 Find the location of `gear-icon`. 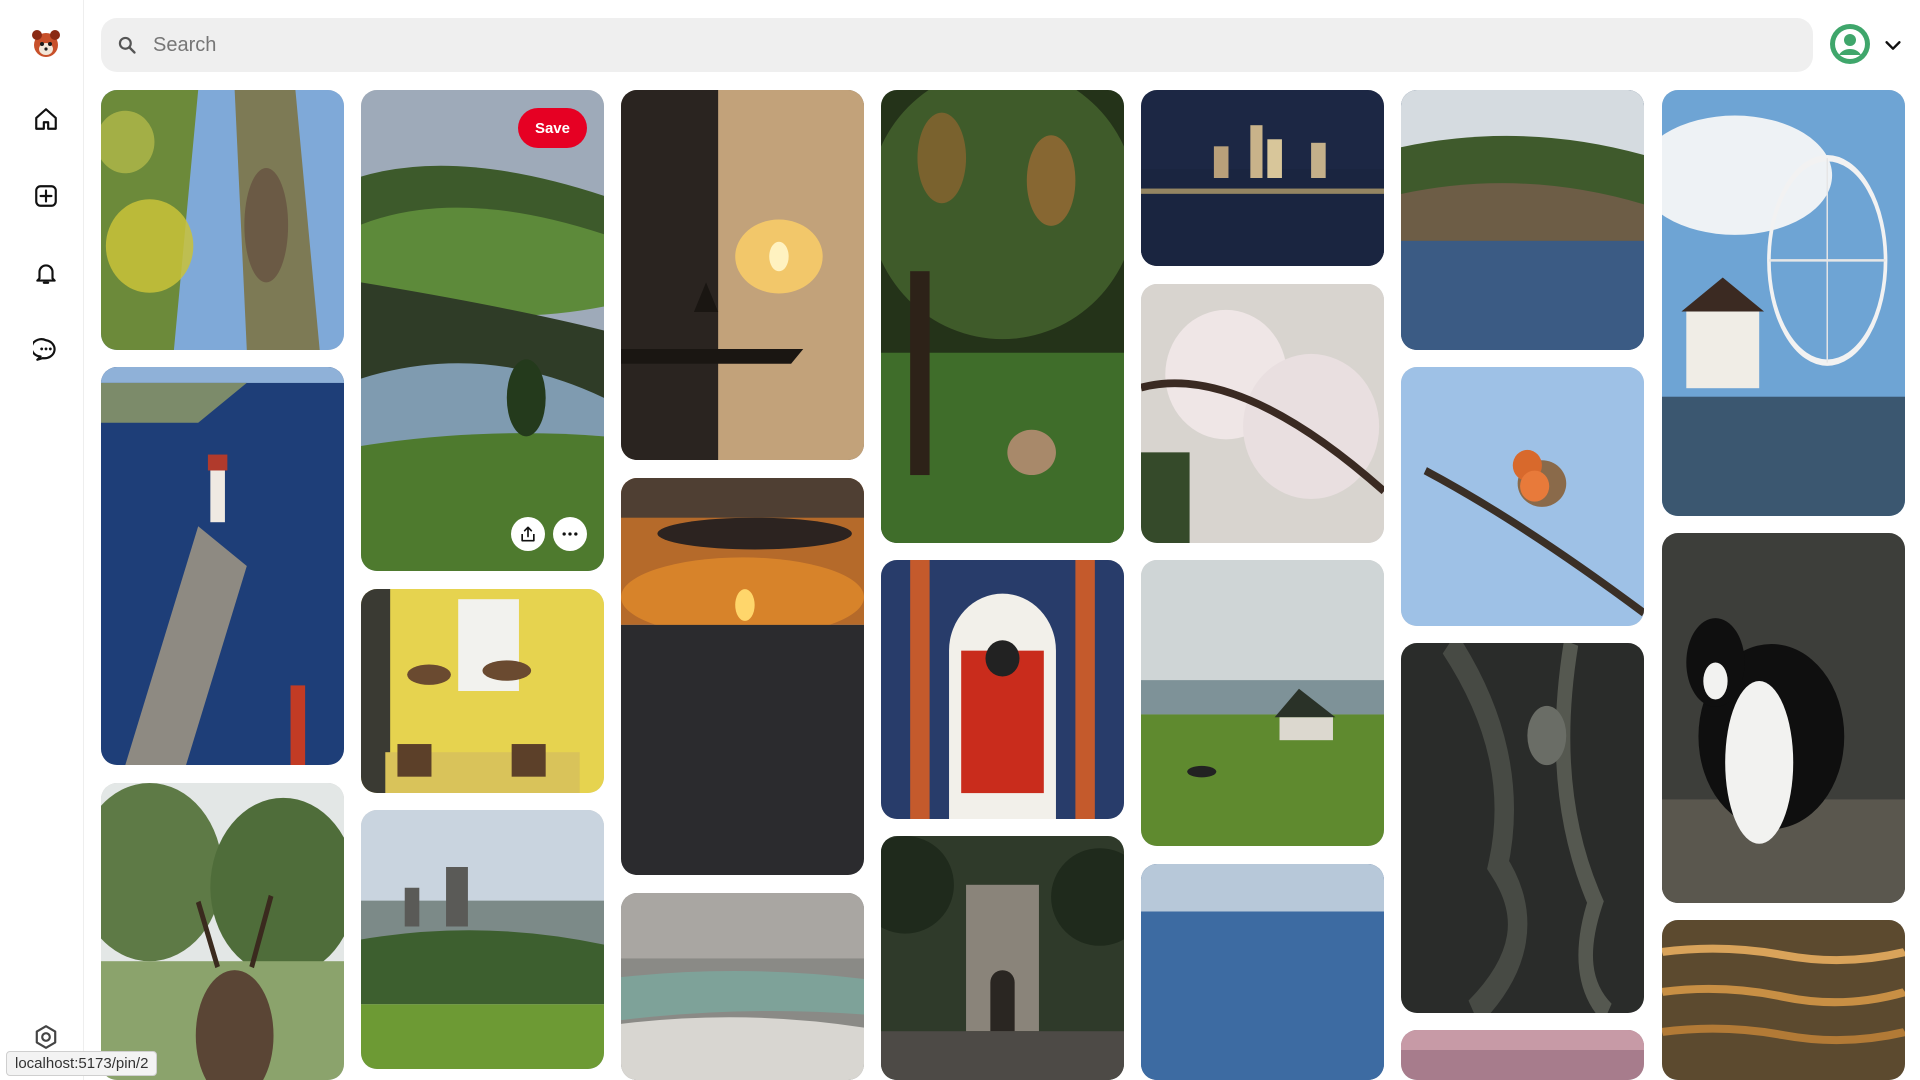

gear-icon is located at coordinates (46, 1037).